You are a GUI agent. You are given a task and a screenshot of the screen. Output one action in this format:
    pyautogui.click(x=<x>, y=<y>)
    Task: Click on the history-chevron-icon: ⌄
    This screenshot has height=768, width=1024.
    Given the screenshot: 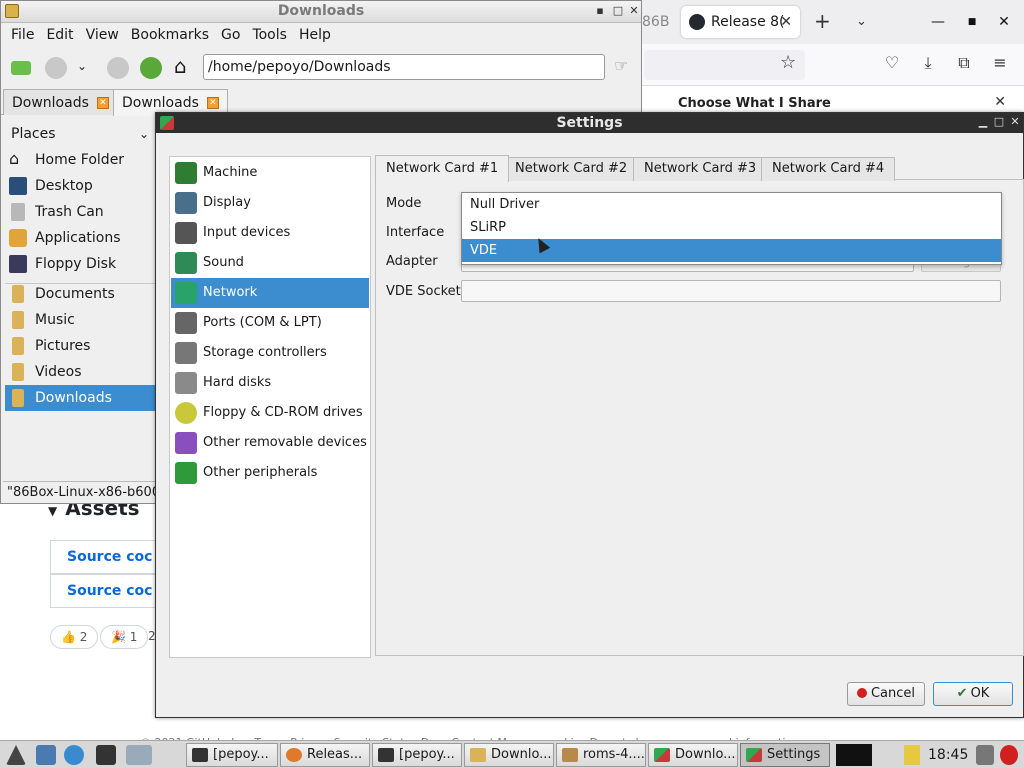 What is the action you would take?
    pyautogui.click(x=84, y=70)
    